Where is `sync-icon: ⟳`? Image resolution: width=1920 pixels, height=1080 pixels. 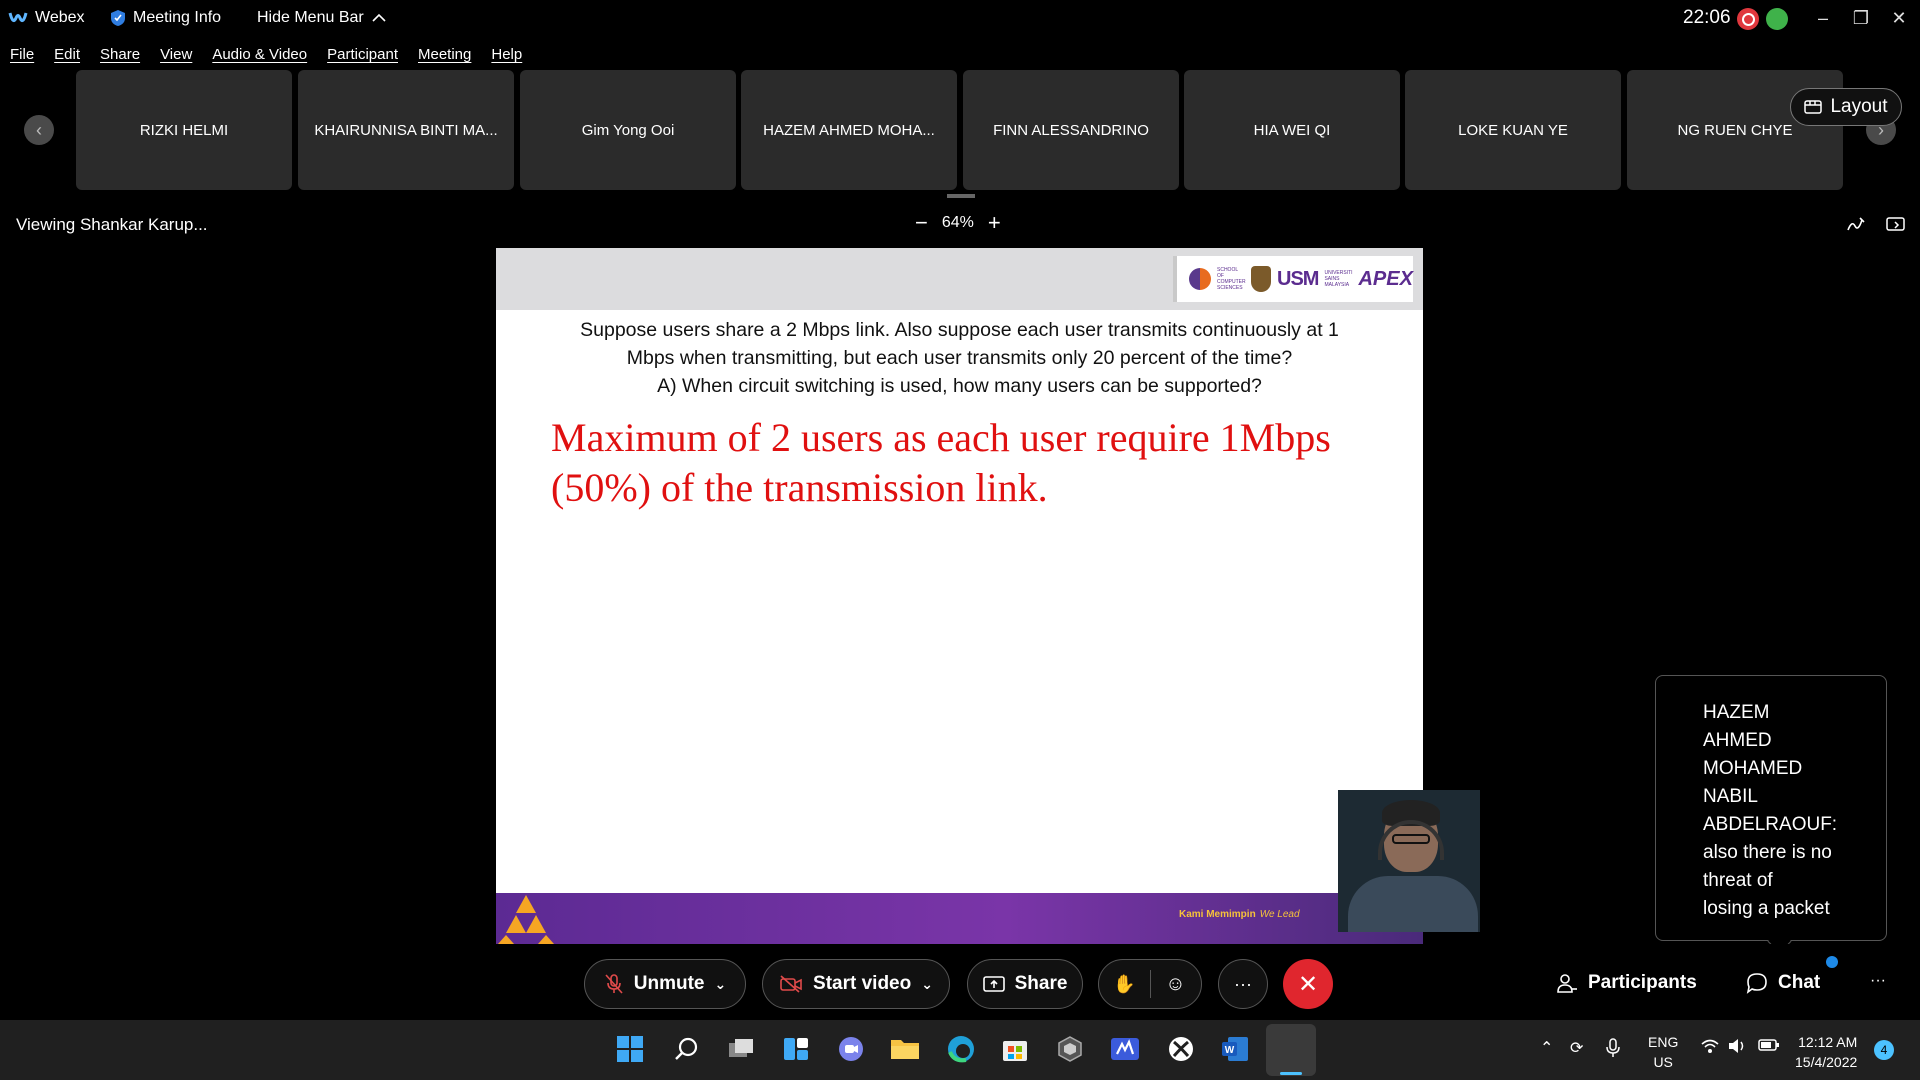
sync-icon: ⟳ is located at coordinates (1576, 1048).